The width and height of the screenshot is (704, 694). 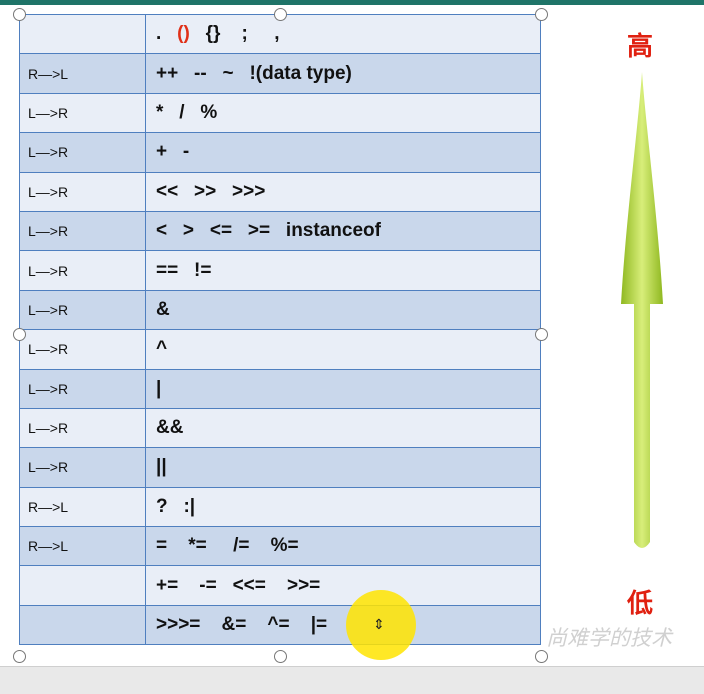 I want to click on resize-handle-top-right, so click(x=541, y=14).